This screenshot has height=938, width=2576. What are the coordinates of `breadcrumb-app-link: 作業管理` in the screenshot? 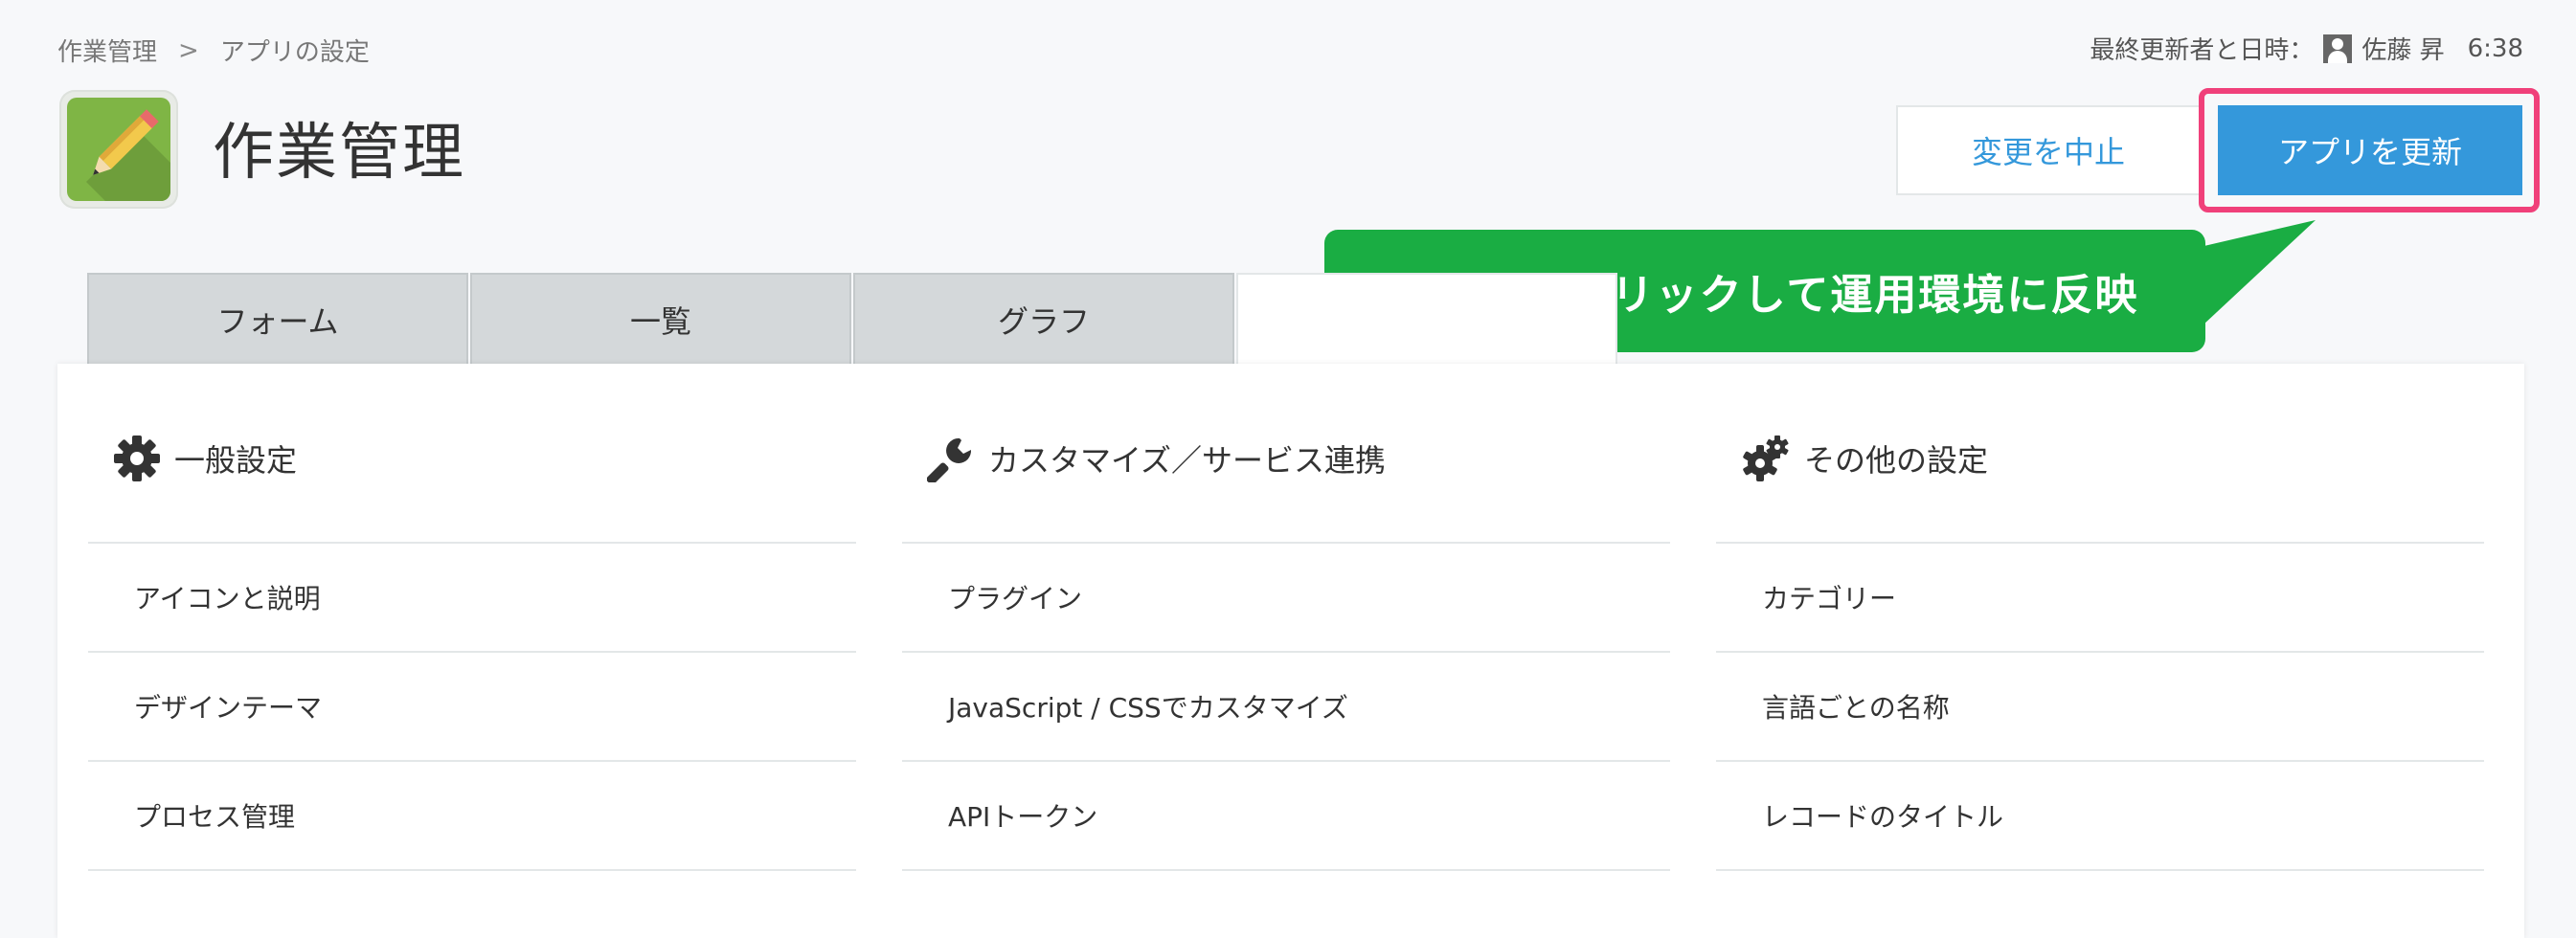 It's located at (107, 50).